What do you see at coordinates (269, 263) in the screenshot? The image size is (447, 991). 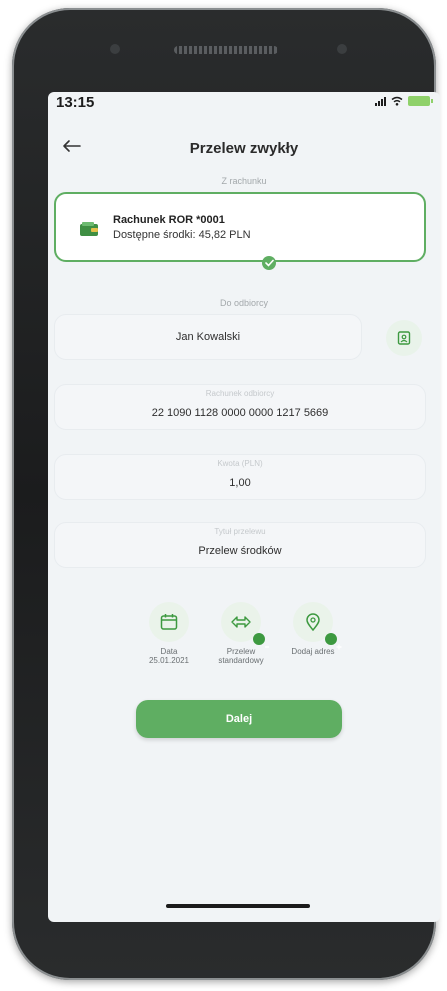 I see `check-icon` at bounding box center [269, 263].